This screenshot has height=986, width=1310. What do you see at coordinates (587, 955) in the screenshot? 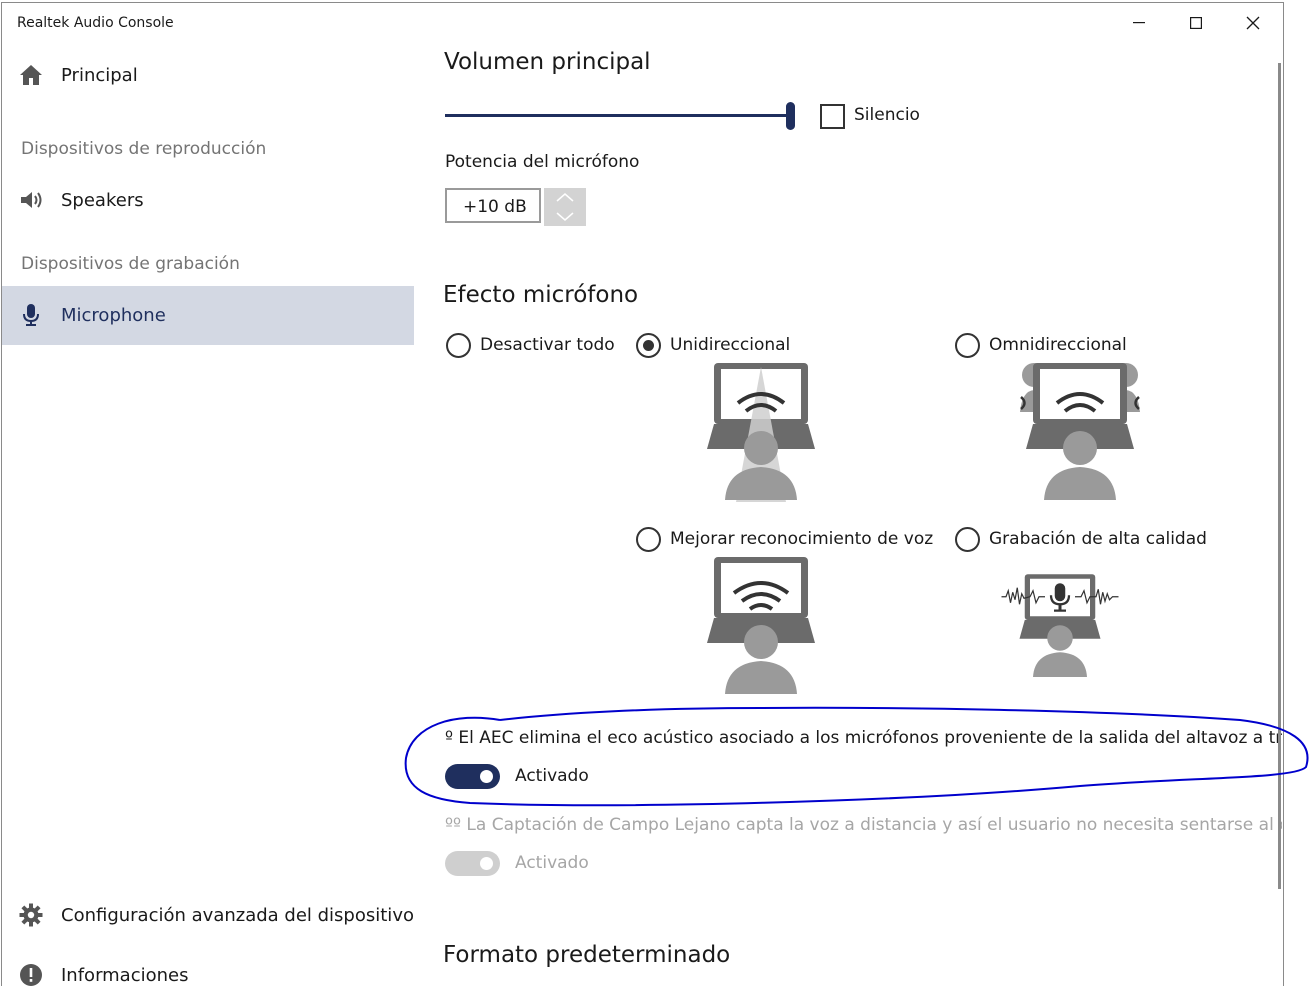
I see `default-format-title: Formato predeterminado` at bounding box center [587, 955].